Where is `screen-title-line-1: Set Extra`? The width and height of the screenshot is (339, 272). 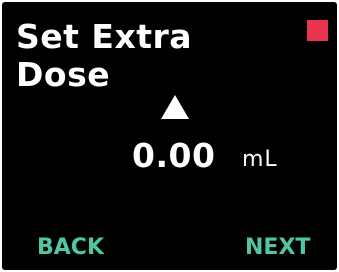 screen-title-line-1: Set Extra is located at coordinates (104, 36).